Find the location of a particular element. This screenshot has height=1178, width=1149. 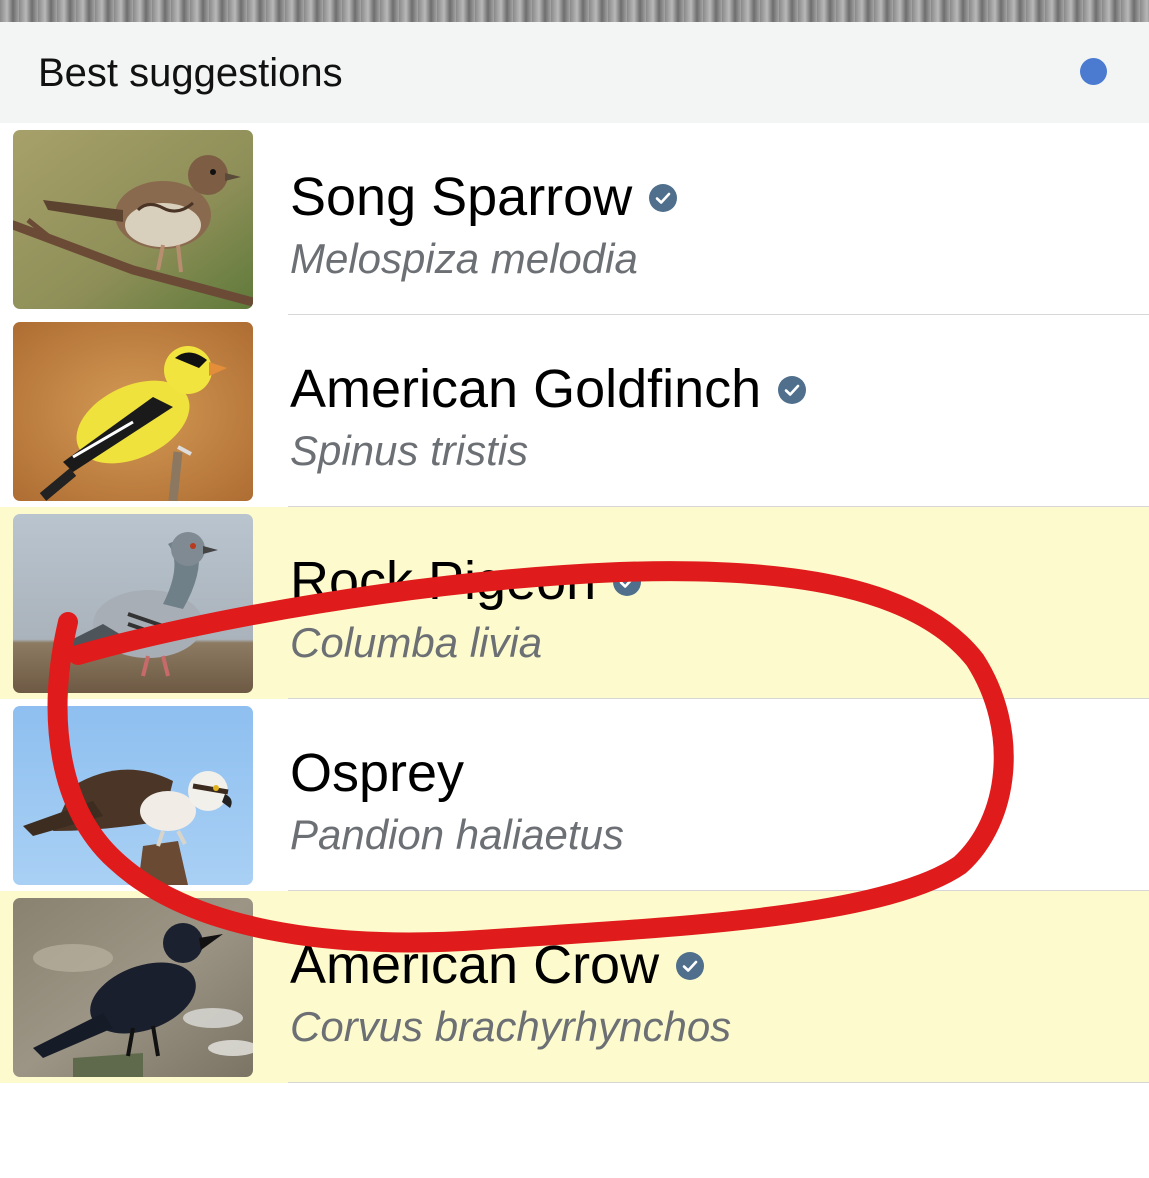

scientific-name: Pandion haliaetus is located at coordinates (457, 834).